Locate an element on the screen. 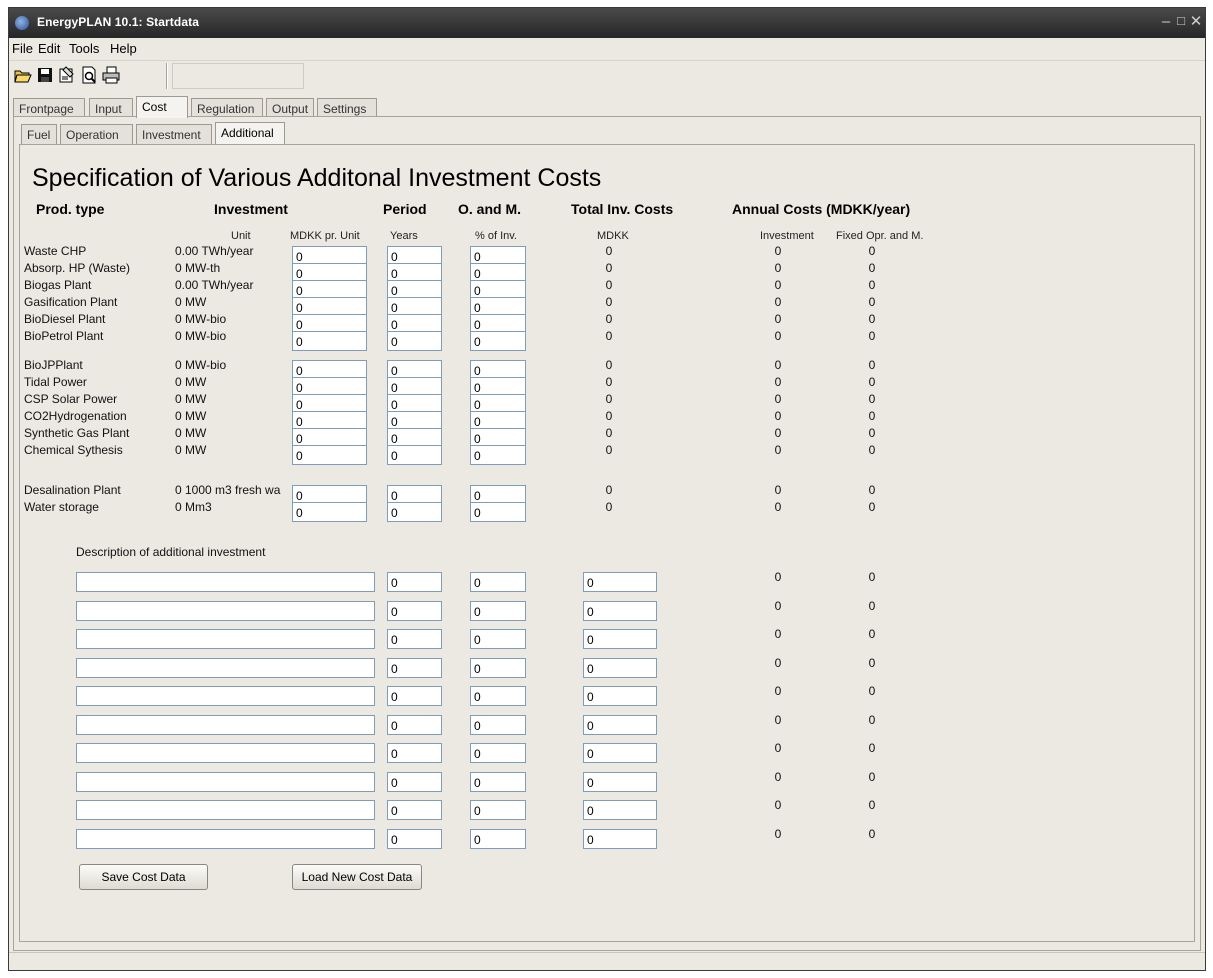 Image resolution: width=1213 pixels, height=978 pixels. subtab-operation: Operation is located at coordinates (96, 134).